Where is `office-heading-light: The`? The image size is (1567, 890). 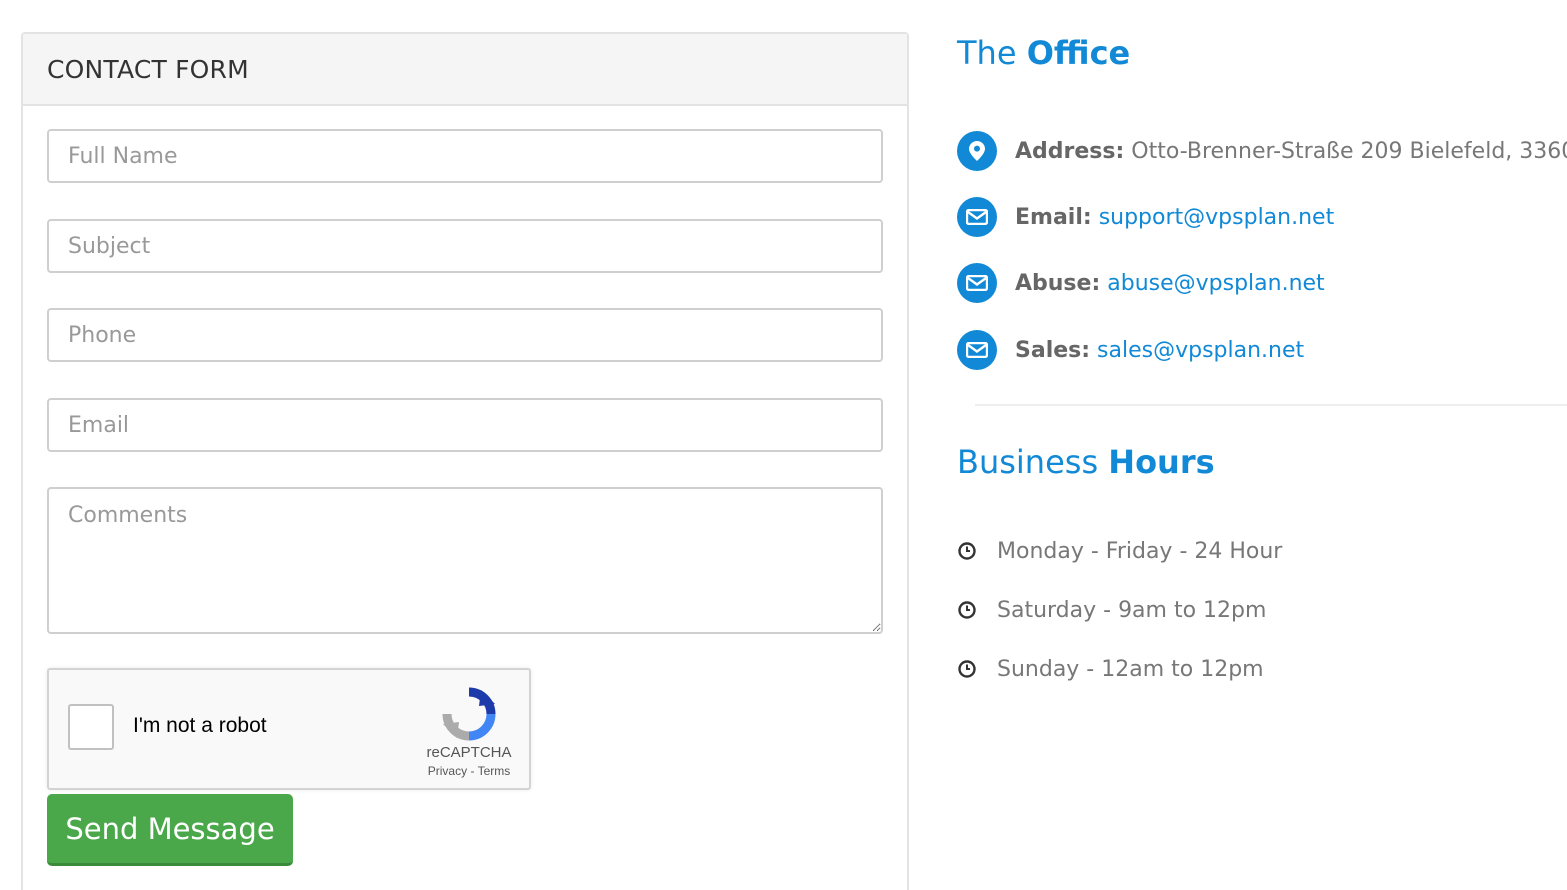 office-heading-light: The is located at coordinates (992, 53).